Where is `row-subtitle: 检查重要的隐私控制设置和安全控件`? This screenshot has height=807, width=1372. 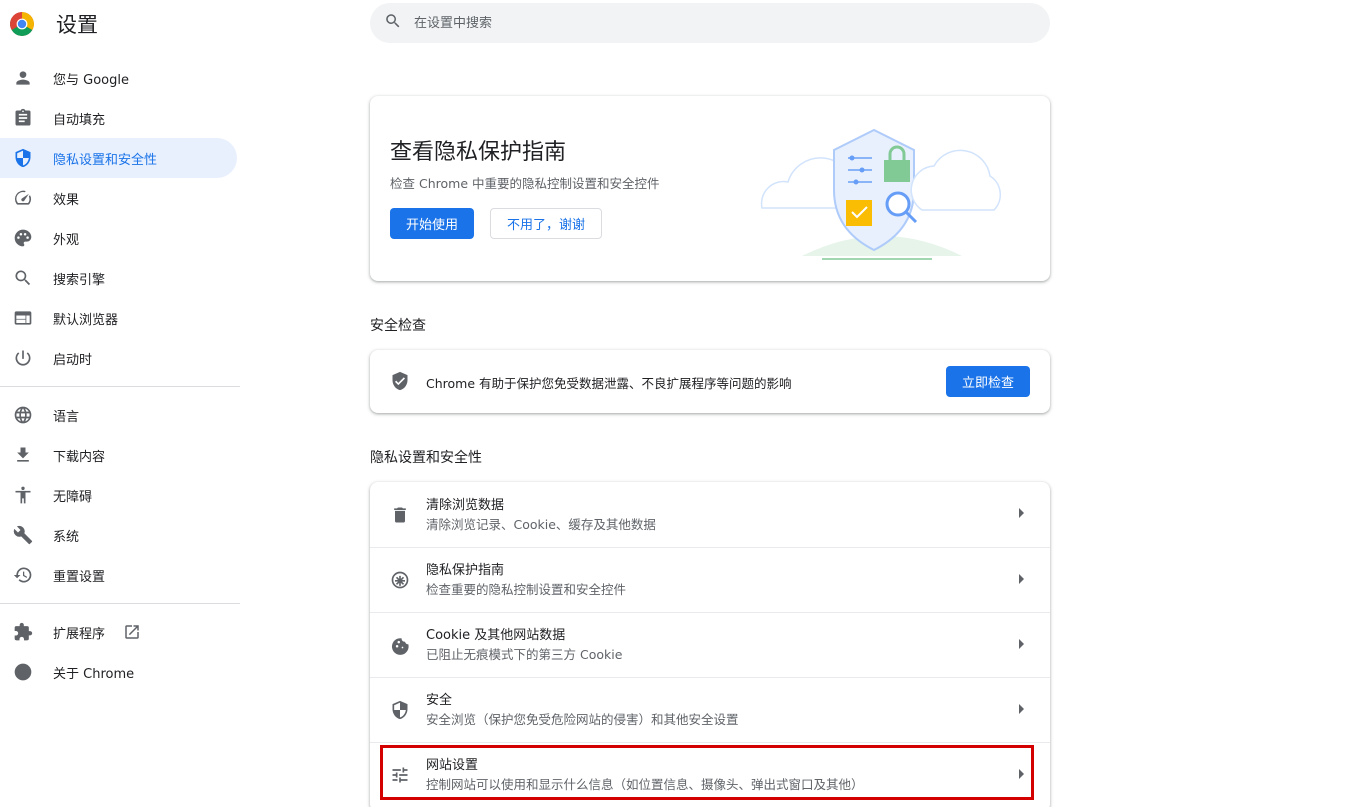
row-subtitle: 检查重要的隐私控制设置和安全控件 is located at coordinates (526, 589).